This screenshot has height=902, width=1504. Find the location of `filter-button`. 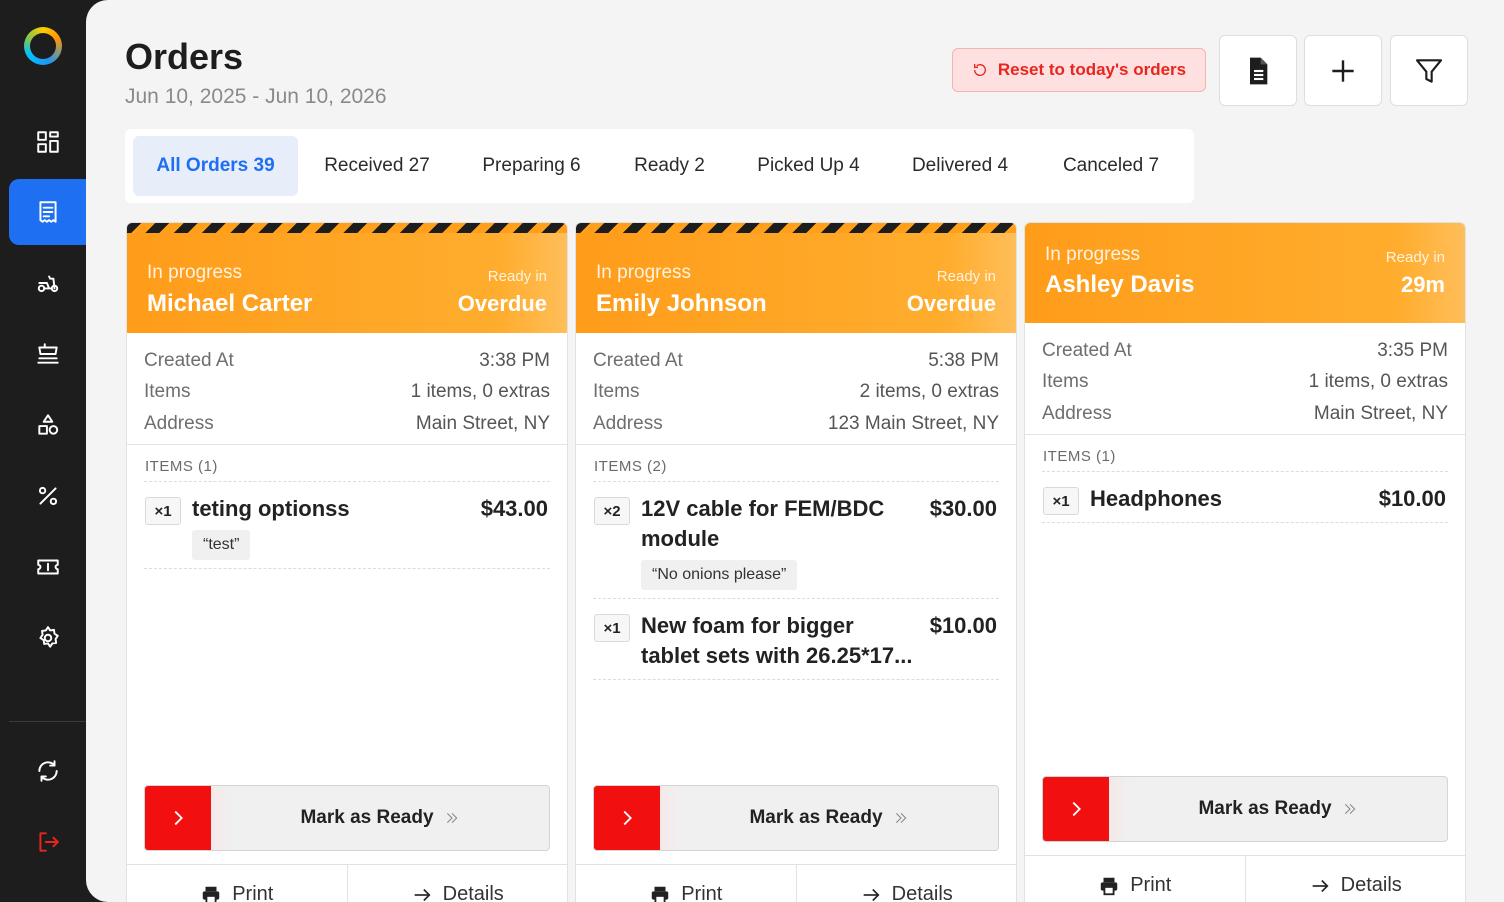

filter-button is located at coordinates (1429, 70).